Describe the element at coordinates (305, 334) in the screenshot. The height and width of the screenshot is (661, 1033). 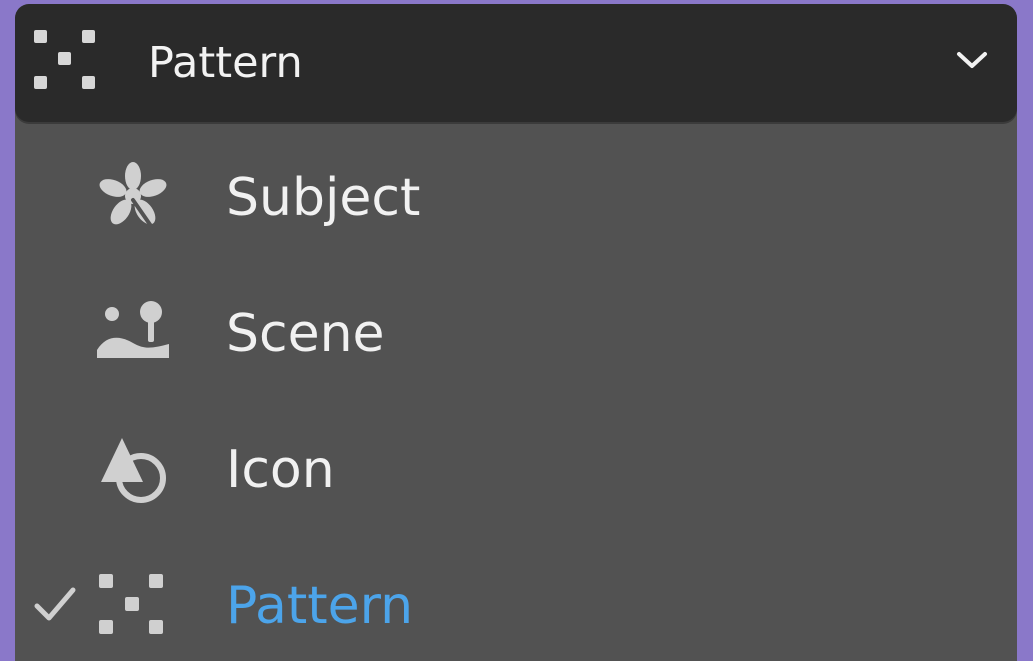
I see `dropdown-option-label: Scene` at that location.